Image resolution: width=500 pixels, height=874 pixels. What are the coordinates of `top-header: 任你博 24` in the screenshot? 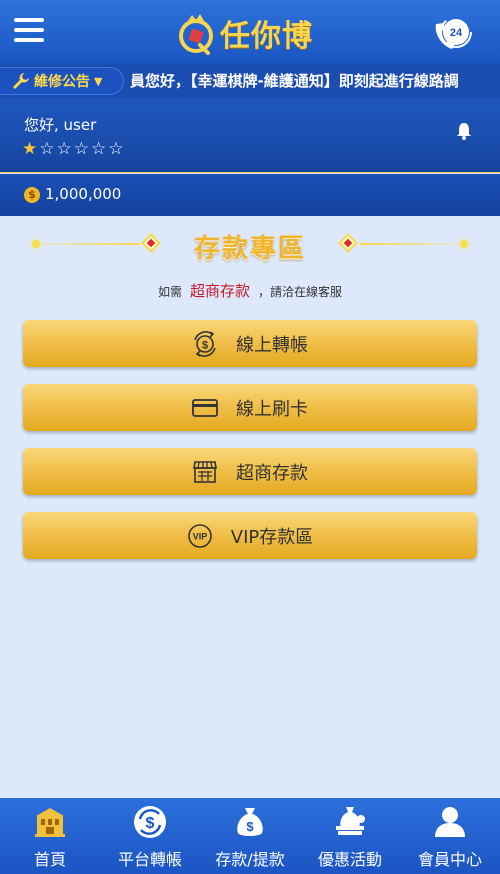 It's located at (250, 32).